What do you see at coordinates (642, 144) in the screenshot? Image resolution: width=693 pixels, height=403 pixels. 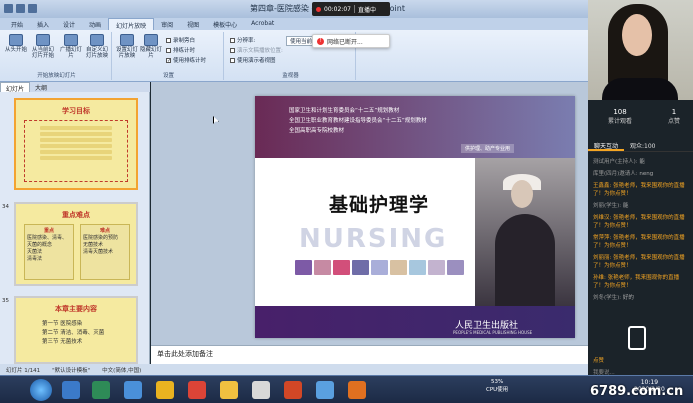 I see `tab-audience: 观众:100` at bounding box center [642, 144].